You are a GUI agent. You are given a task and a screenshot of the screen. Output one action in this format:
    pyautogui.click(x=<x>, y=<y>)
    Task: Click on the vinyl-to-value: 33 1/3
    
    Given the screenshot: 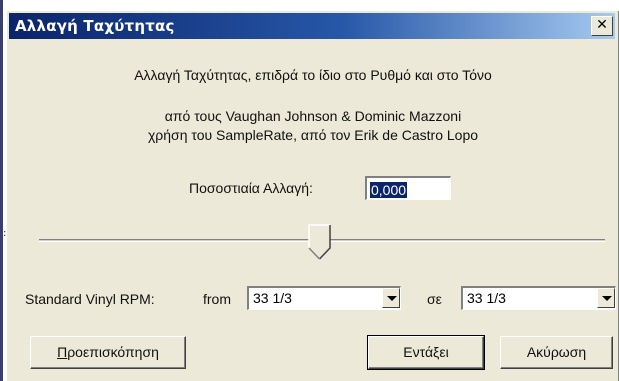 What is the action you would take?
    pyautogui.click(x=486, y=298)
    